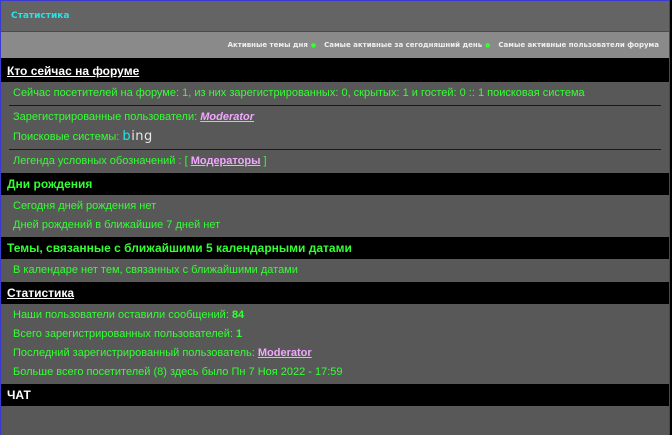 The width and height of the screenshot is (672, 435). What do you see at coordinates (117, 225) in the screenshot?
I see `birthdays-week: Дней рождений в ближайшие 7 дней нет` at bounding box center [117, 225].